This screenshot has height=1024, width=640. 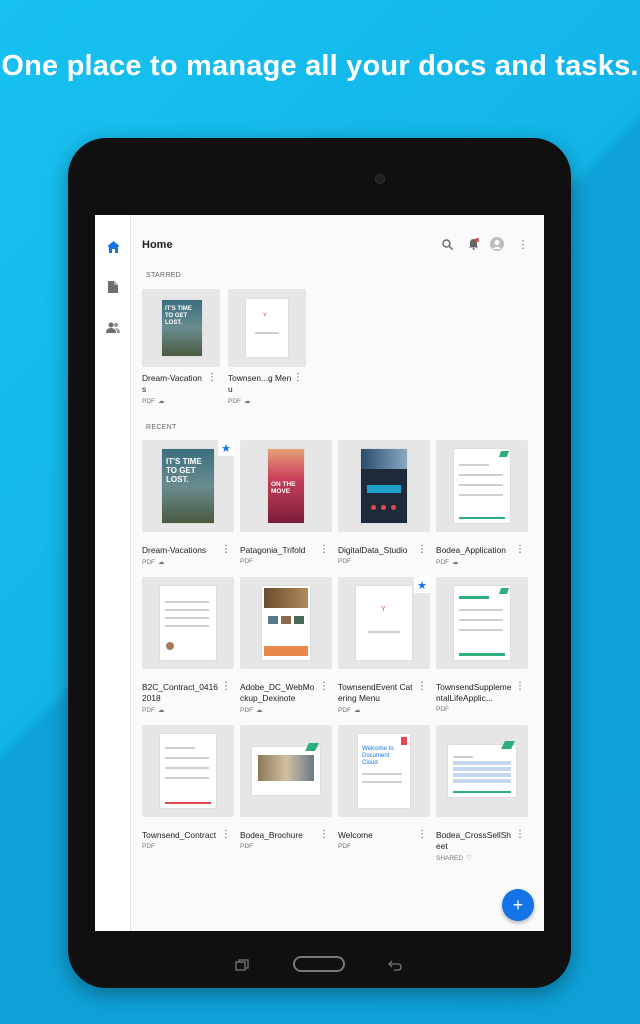 I want to click on card-title: Townsen...g Menu ⋮, so click(x=265, y=383).